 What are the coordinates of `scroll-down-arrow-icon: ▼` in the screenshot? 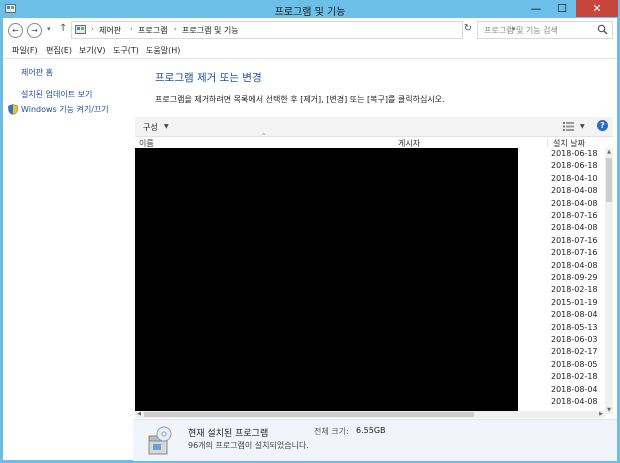 It's located at (609, 410).